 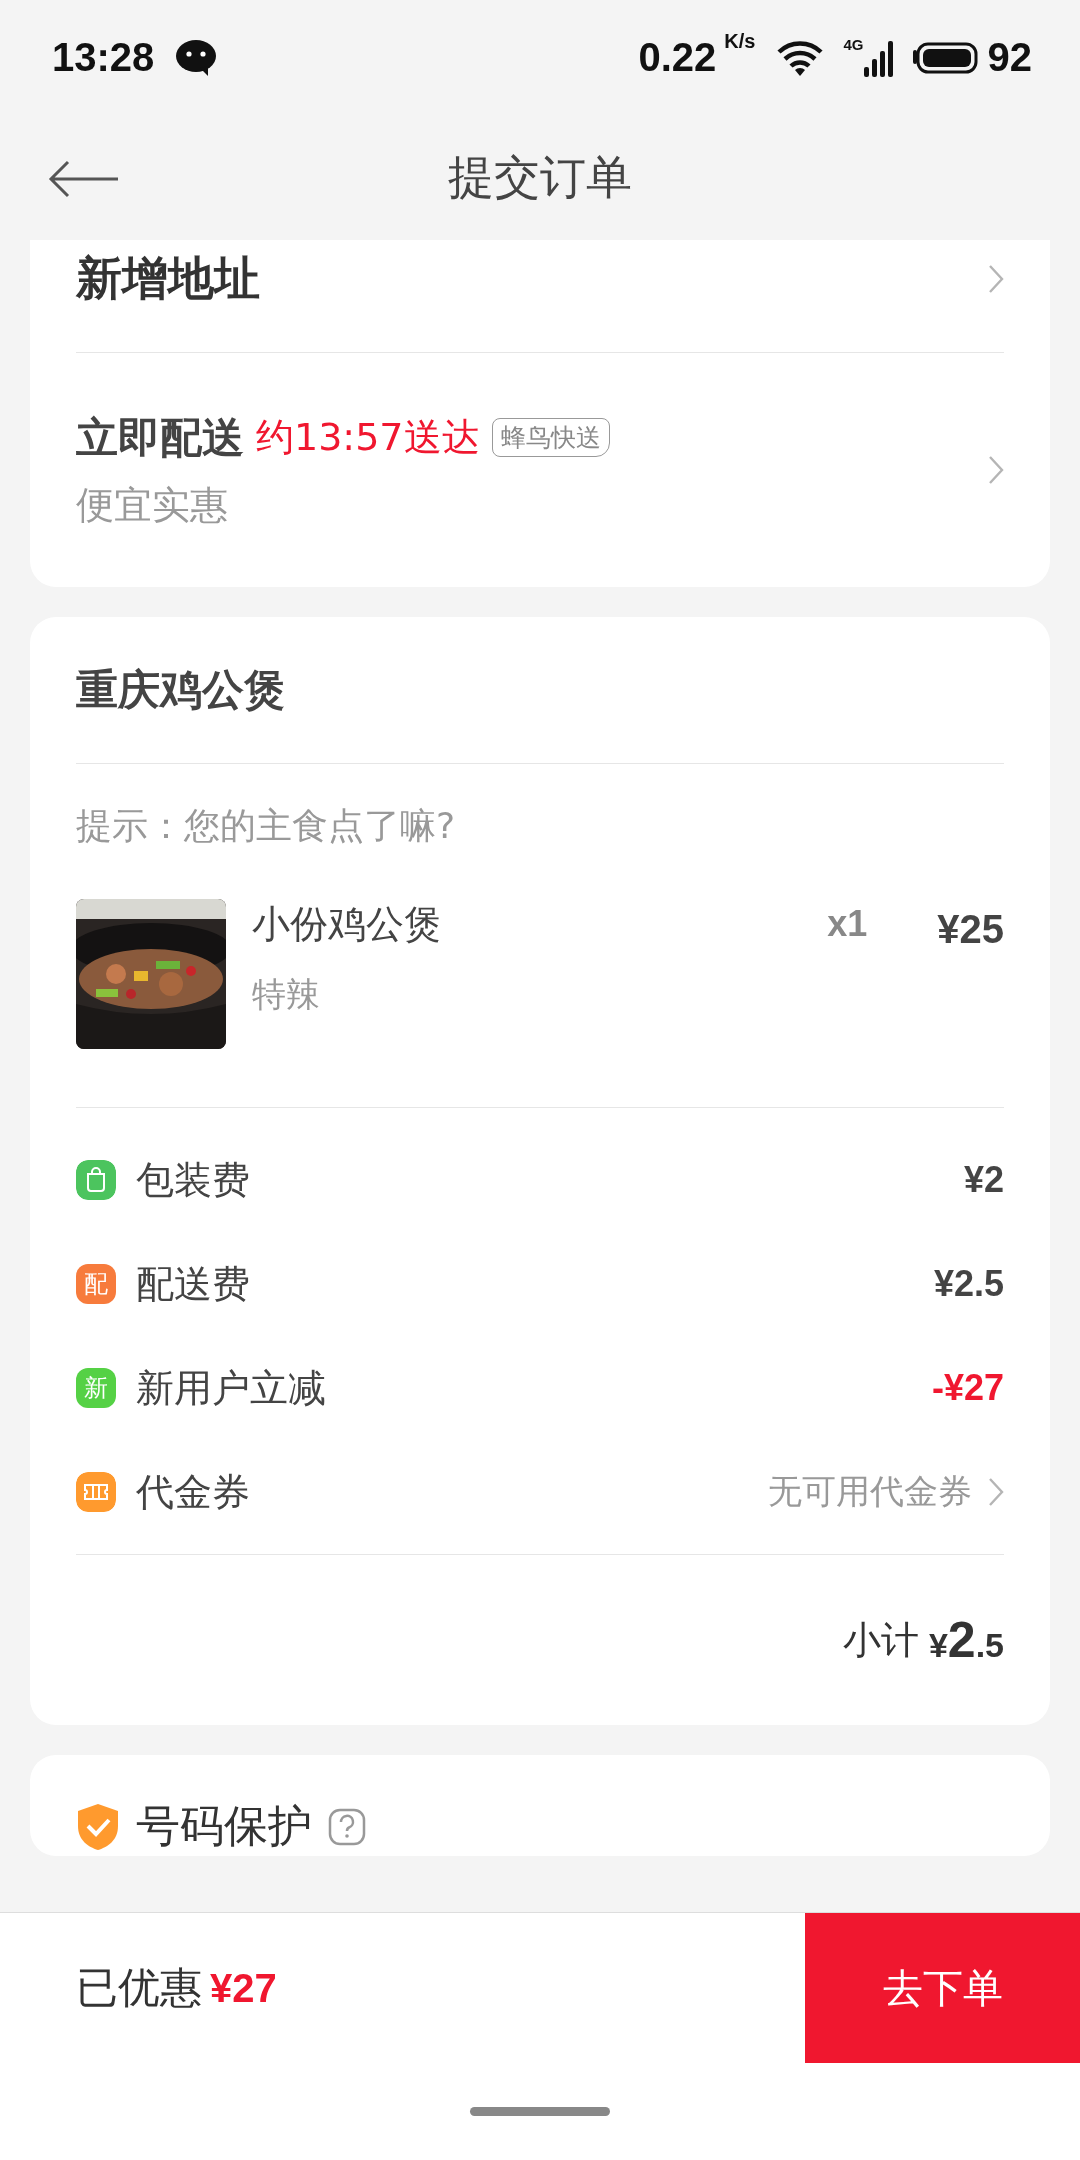 What do you see at coordinates (96, 1284) in the screenshot?
I see `badge-icon: 配` at bounding box center [96, 1284].